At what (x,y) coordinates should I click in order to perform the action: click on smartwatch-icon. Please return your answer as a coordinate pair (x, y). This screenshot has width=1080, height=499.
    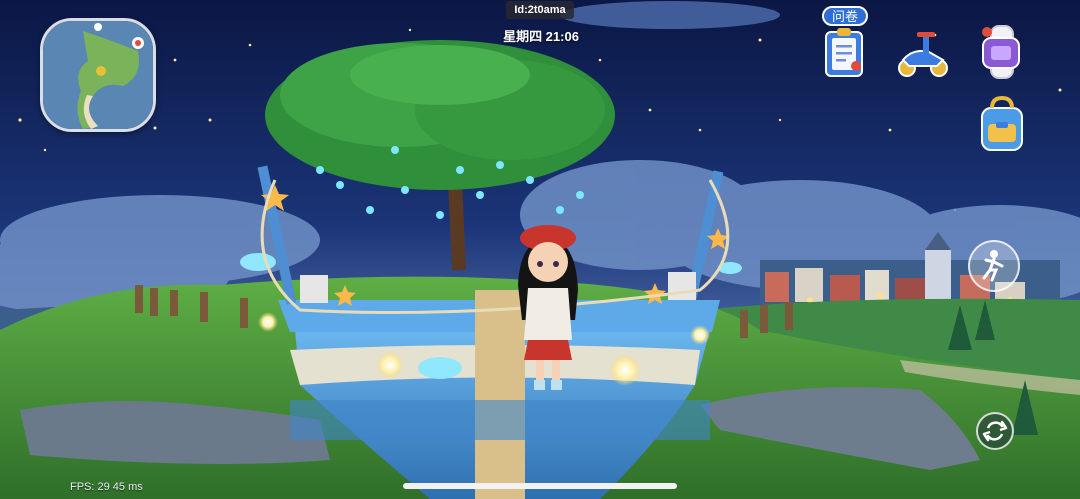
    Looking at the image, I should click on (1001, 52).